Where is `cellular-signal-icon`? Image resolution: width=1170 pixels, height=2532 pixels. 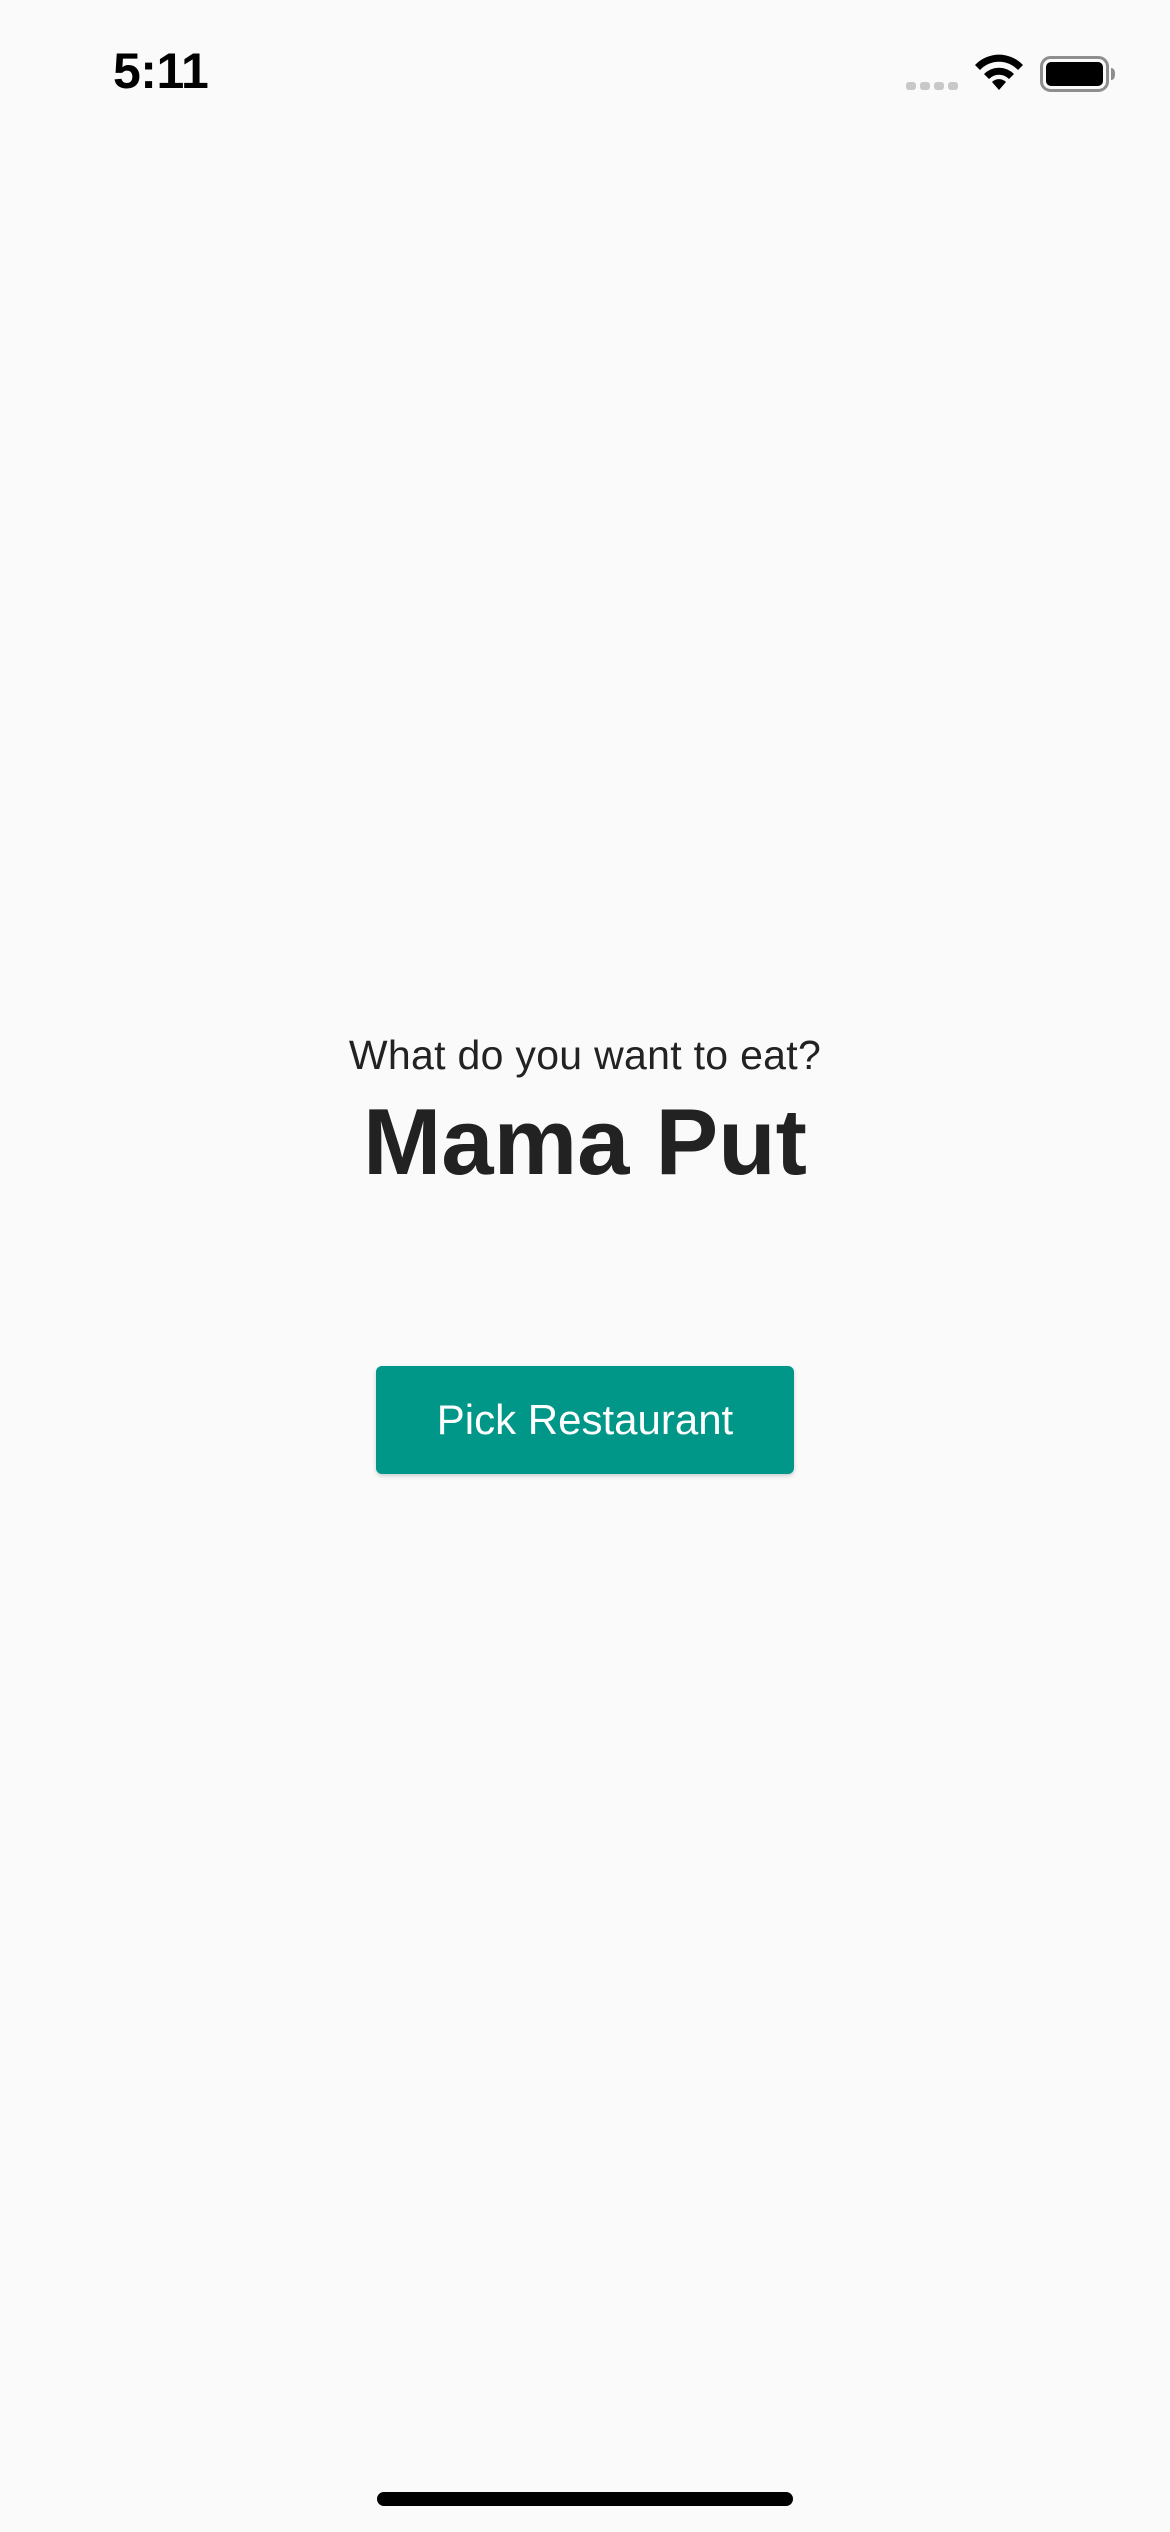 cellular-signal-icon is located at coordinates (932, 86).